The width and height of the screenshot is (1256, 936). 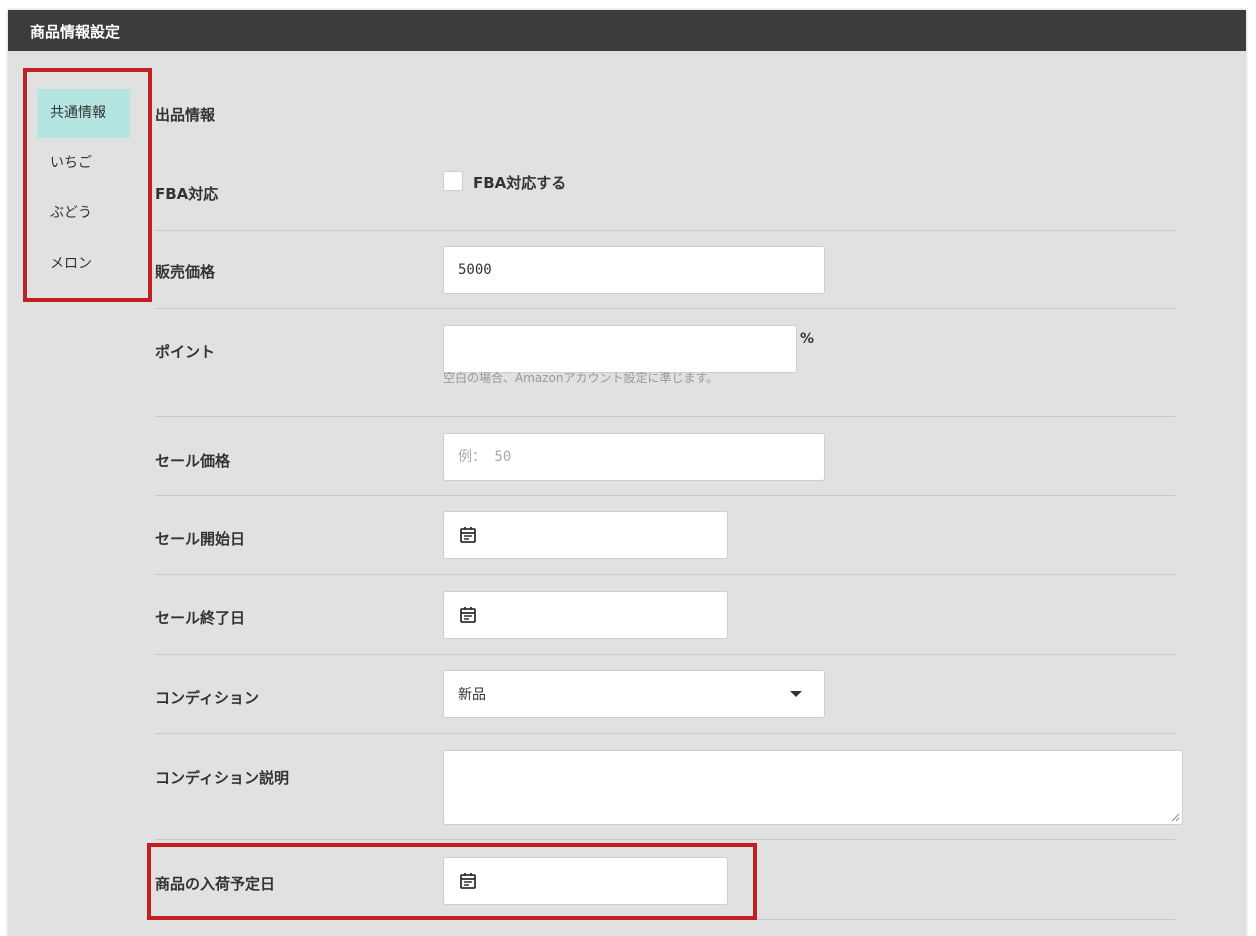 I want to click on sale-start-date-input, so click(x=585, y=535).